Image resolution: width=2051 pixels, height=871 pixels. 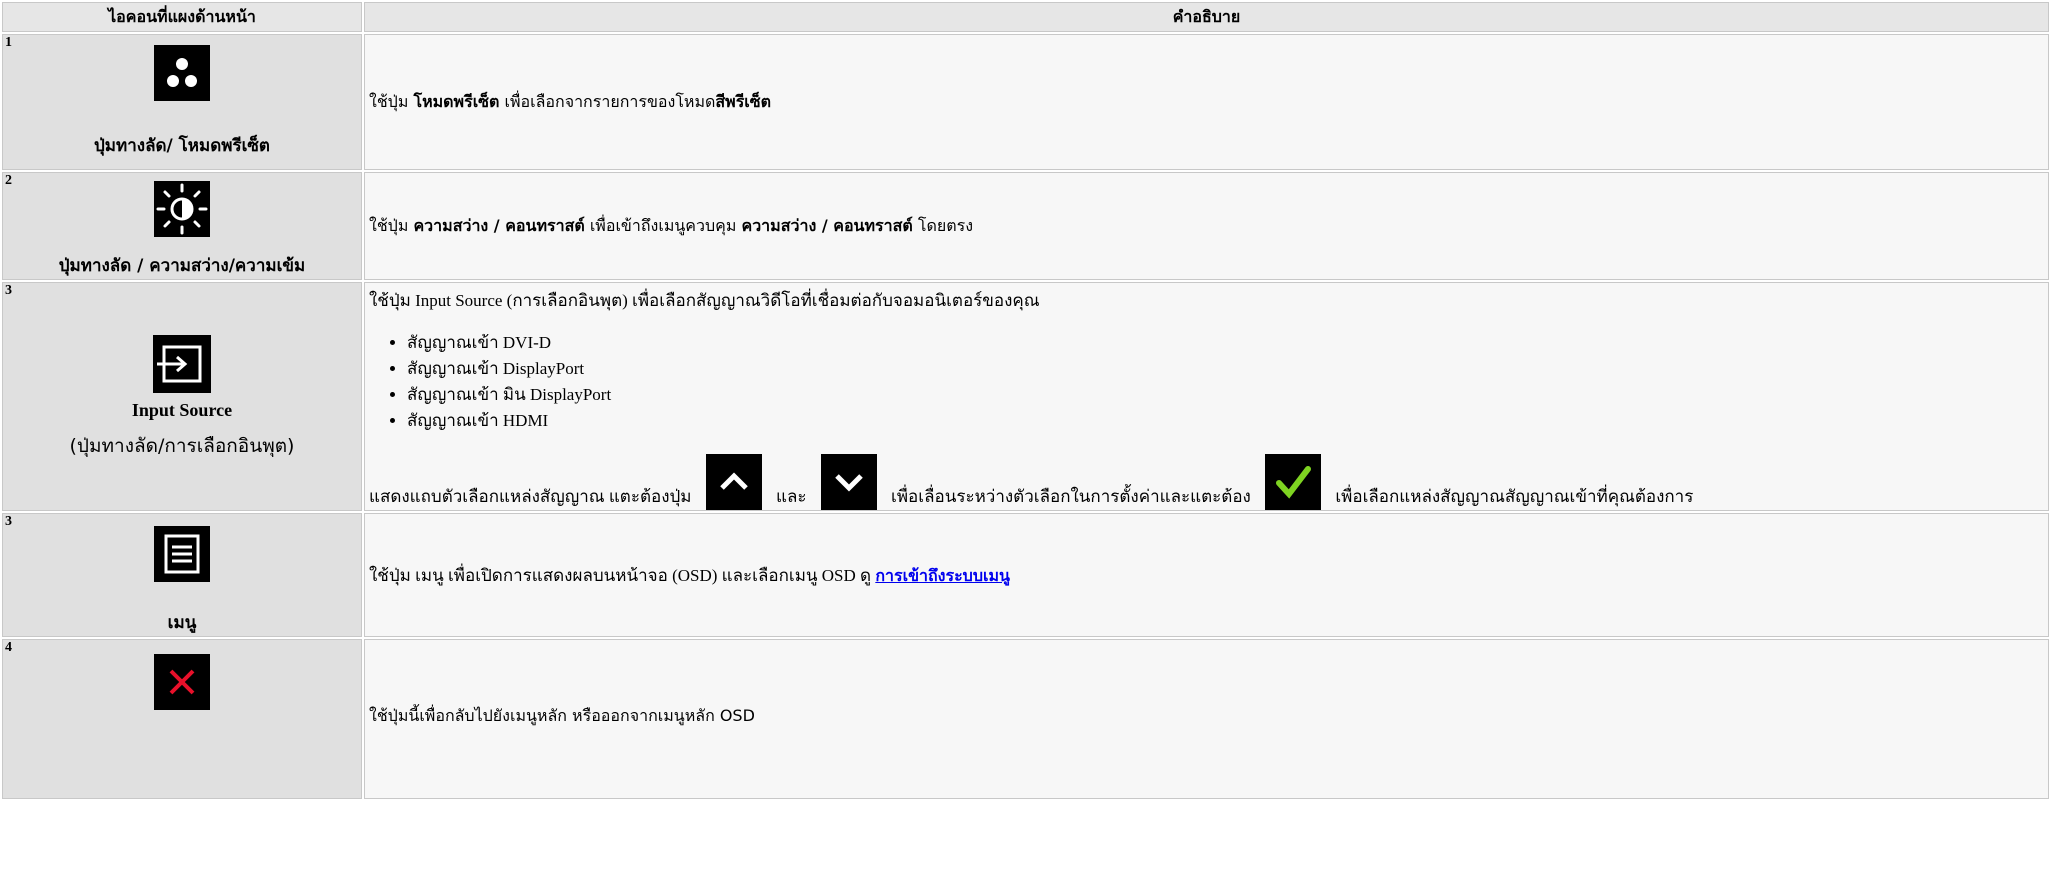 I want to click on desc-text: เพื่อเลือกจากรายการของโหมด, so click(x=607, y=101).